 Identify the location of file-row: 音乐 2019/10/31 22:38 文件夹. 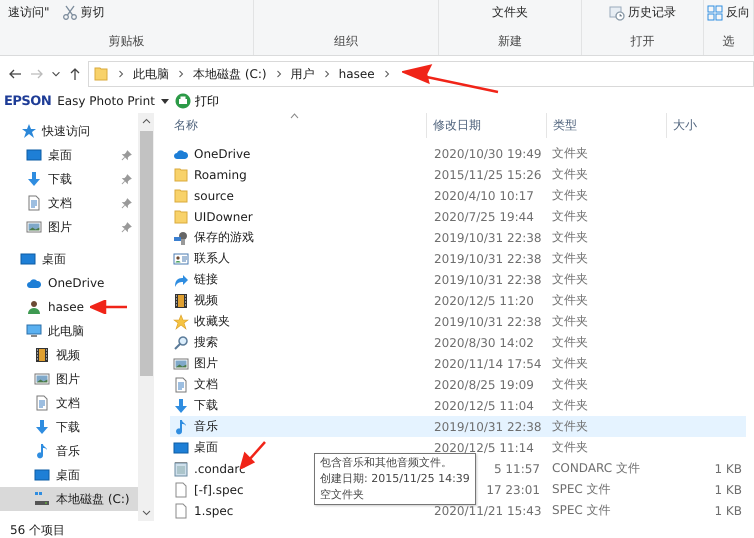
(458, 426).